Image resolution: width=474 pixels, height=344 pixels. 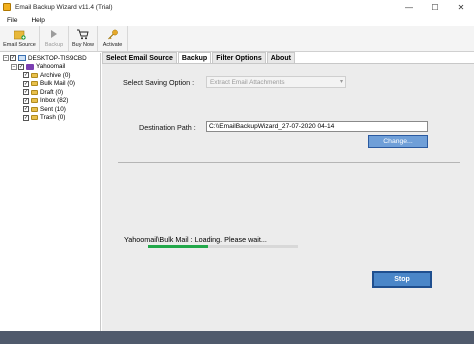 I want to click on maximize-button: ☐, so click(x=435, y=7).